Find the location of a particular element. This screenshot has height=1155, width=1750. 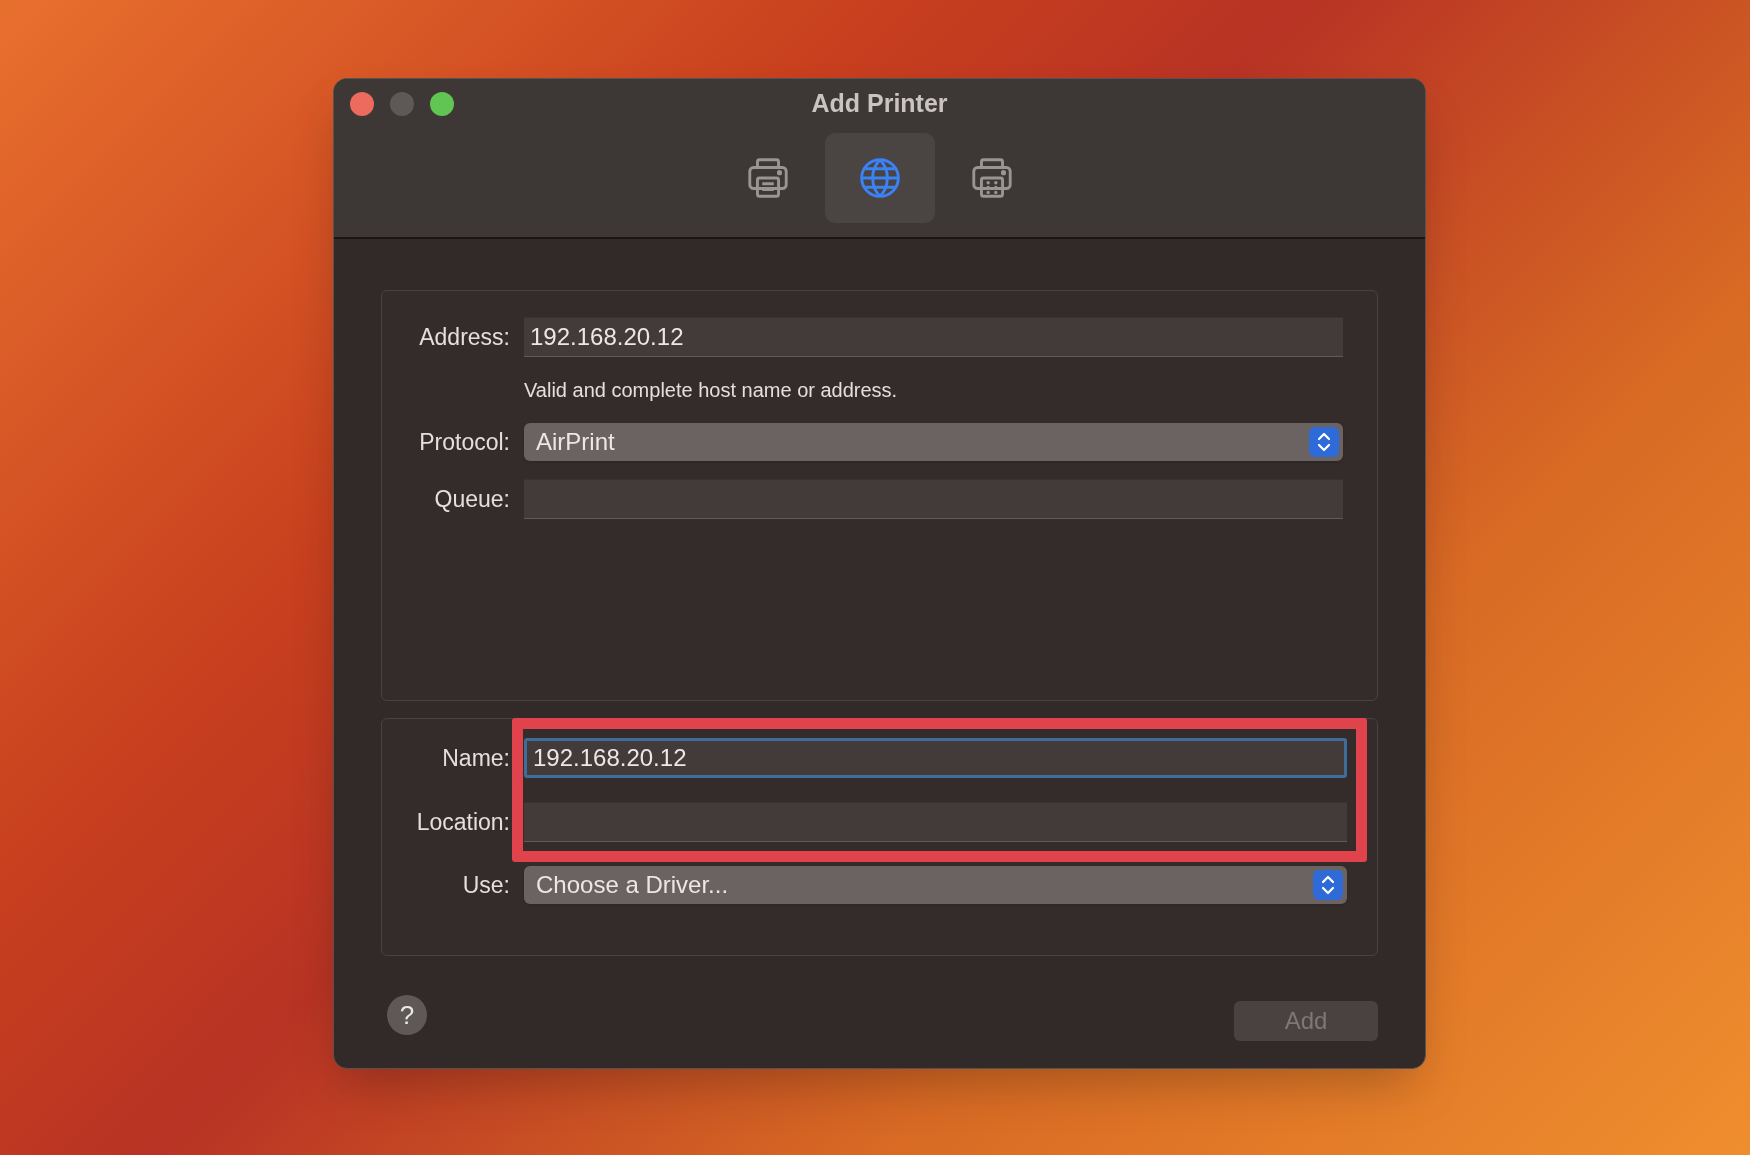

toolbar-tab is located at coordinates (879, 178).